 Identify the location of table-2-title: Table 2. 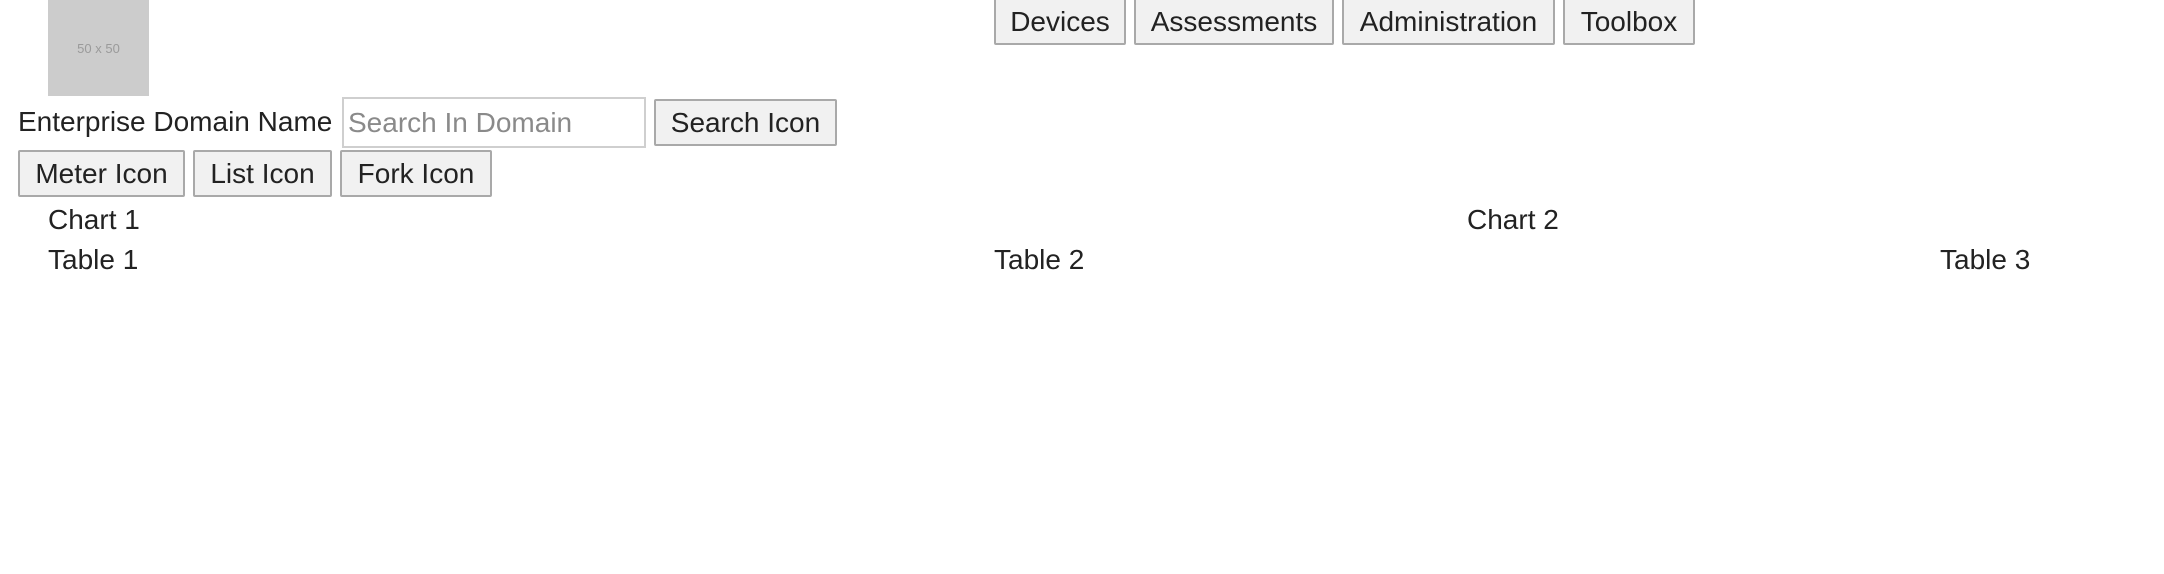
(1039, 259).